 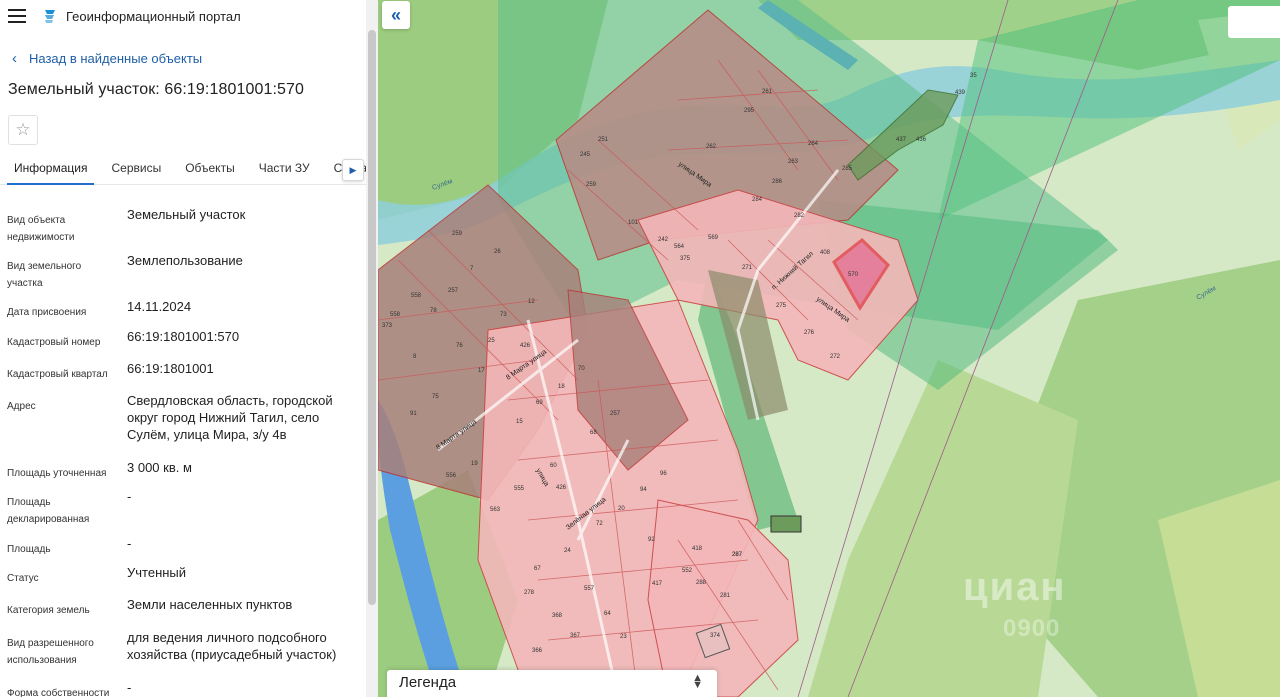 What do you see at coordinates (136, 171) in the screenshot?
I see `tab-services: Сервисы` at bounding box center [136, 171].